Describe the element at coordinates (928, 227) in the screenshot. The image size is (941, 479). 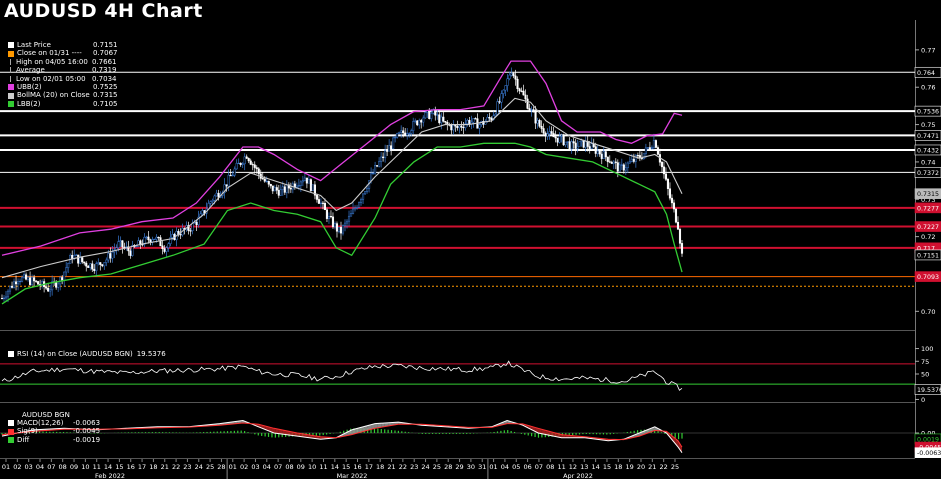
I see `price-tag: 0.7227` at that location.